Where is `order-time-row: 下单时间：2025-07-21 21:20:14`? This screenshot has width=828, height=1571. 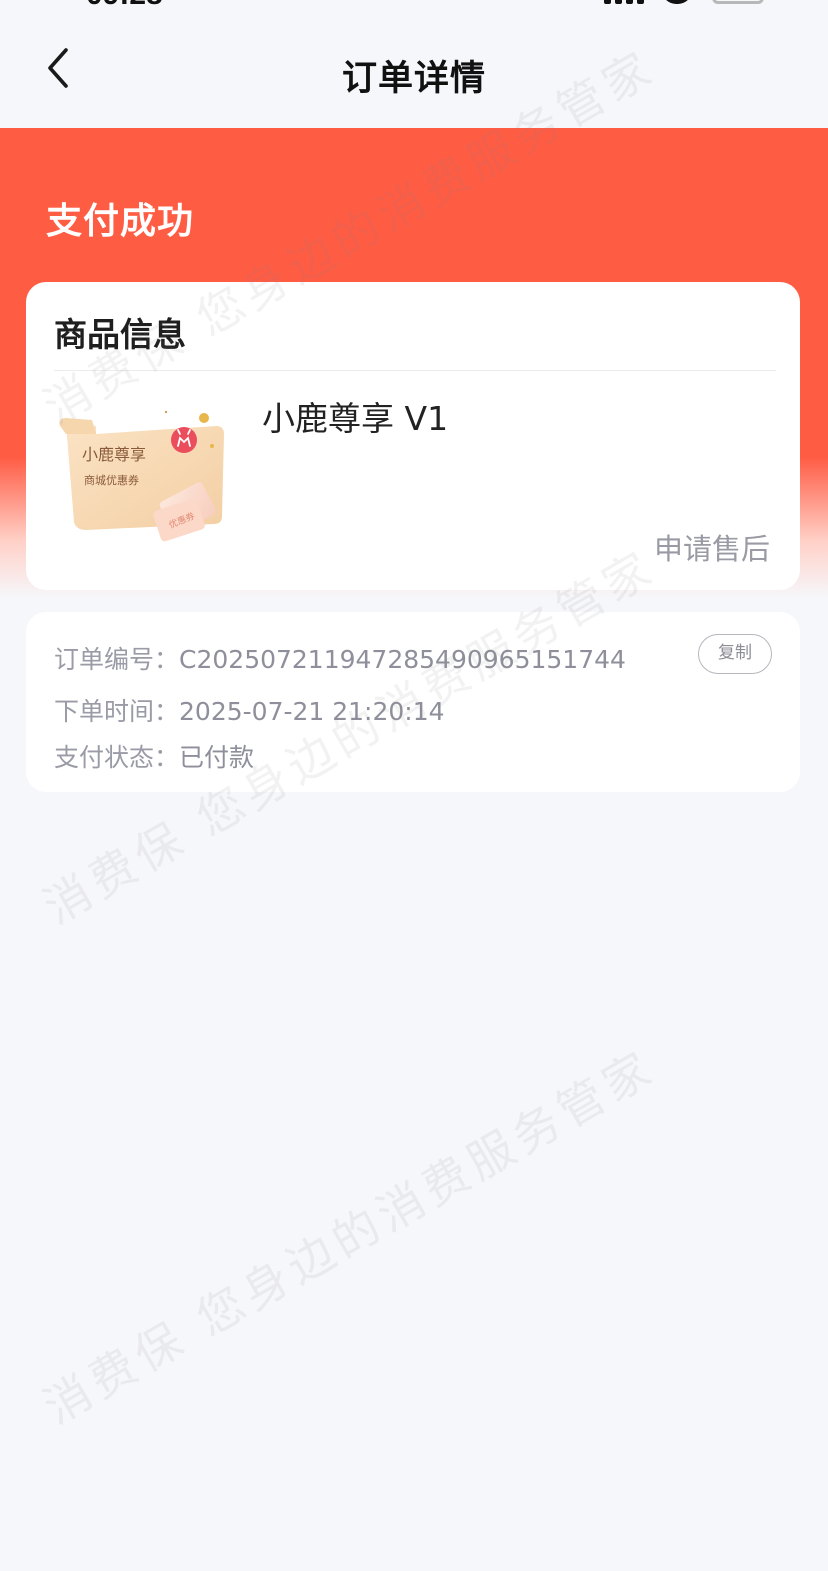
order-time-row: 下单时间：2025-07-21 21:20:14 is located at coordinates (249, 710).